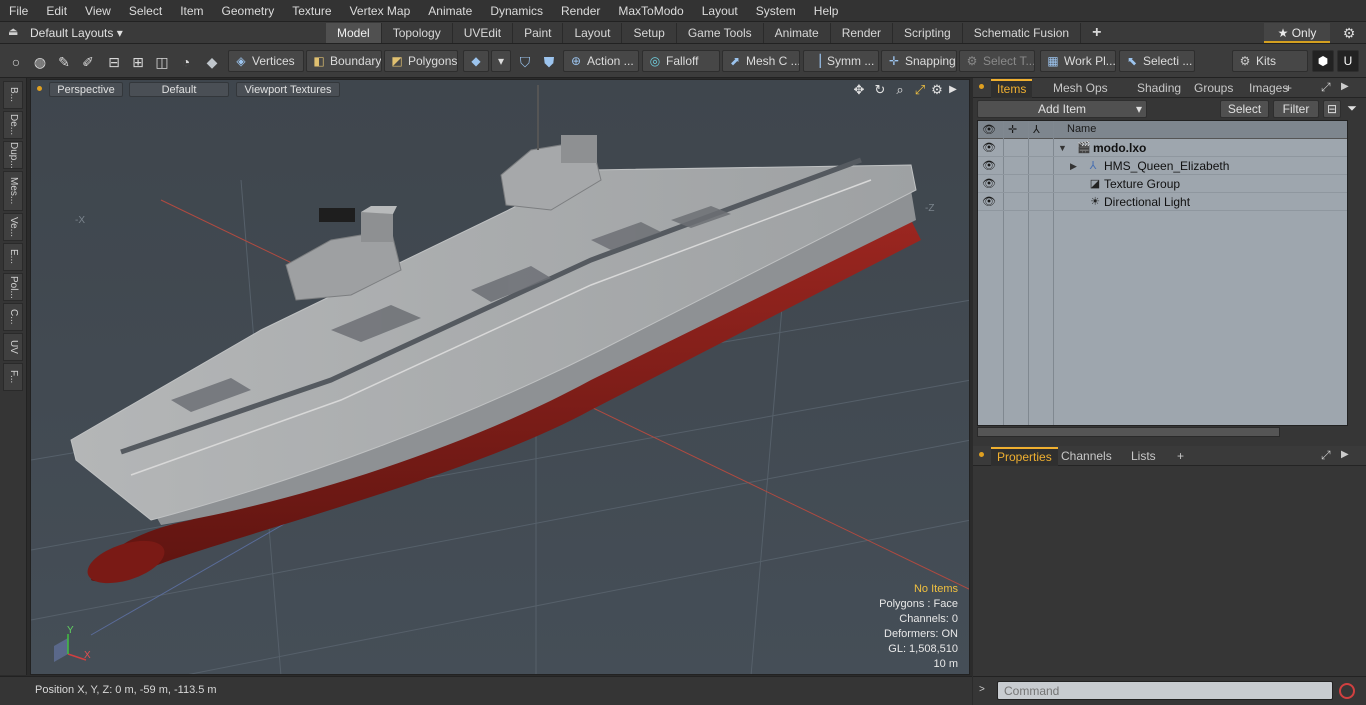 The width and height of the screenshot is (1366, 705). What do you see at coordinates (288, 89) in the screenshot?
I see `viewport-textures-button: Viewport Textures` at bounding box center [288, 89].